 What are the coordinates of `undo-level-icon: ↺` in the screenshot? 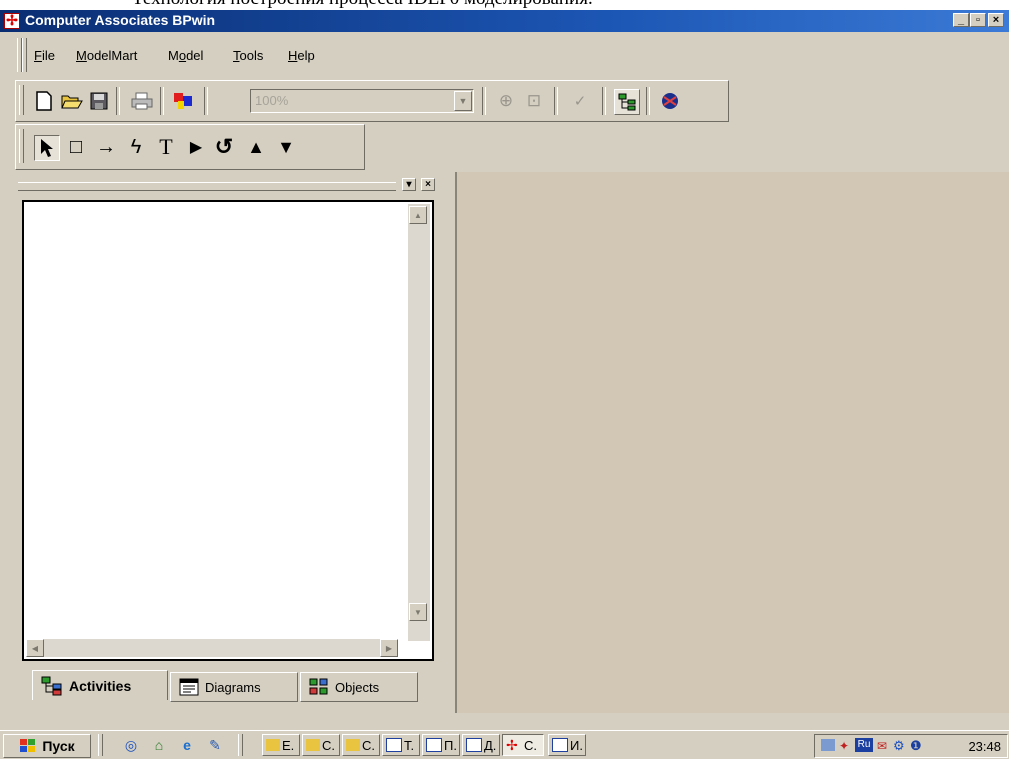 It's located at (224, 146).